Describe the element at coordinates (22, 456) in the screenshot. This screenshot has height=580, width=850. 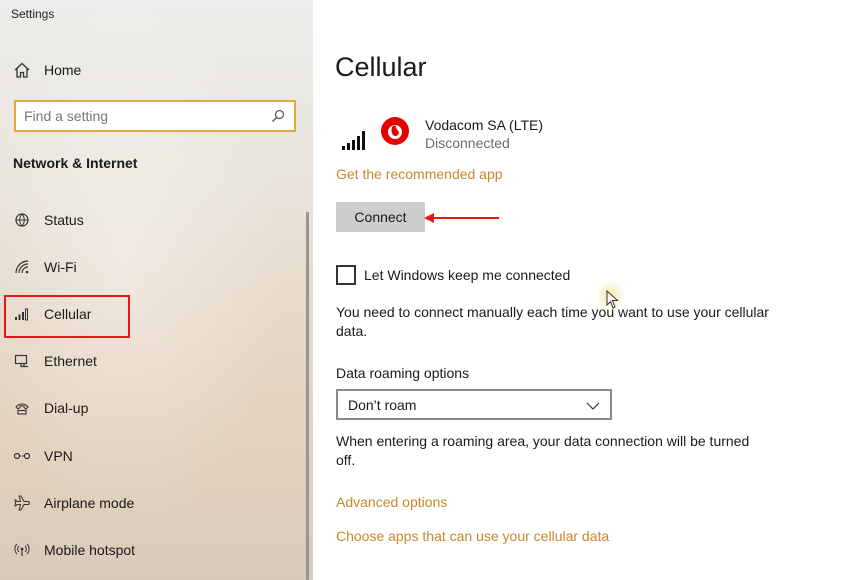
I see `vpn-icon` at that location.